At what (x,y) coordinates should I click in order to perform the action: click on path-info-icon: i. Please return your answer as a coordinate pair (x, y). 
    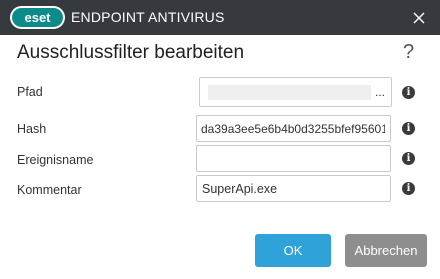
    Looking at the image, I should click on (408, 92).